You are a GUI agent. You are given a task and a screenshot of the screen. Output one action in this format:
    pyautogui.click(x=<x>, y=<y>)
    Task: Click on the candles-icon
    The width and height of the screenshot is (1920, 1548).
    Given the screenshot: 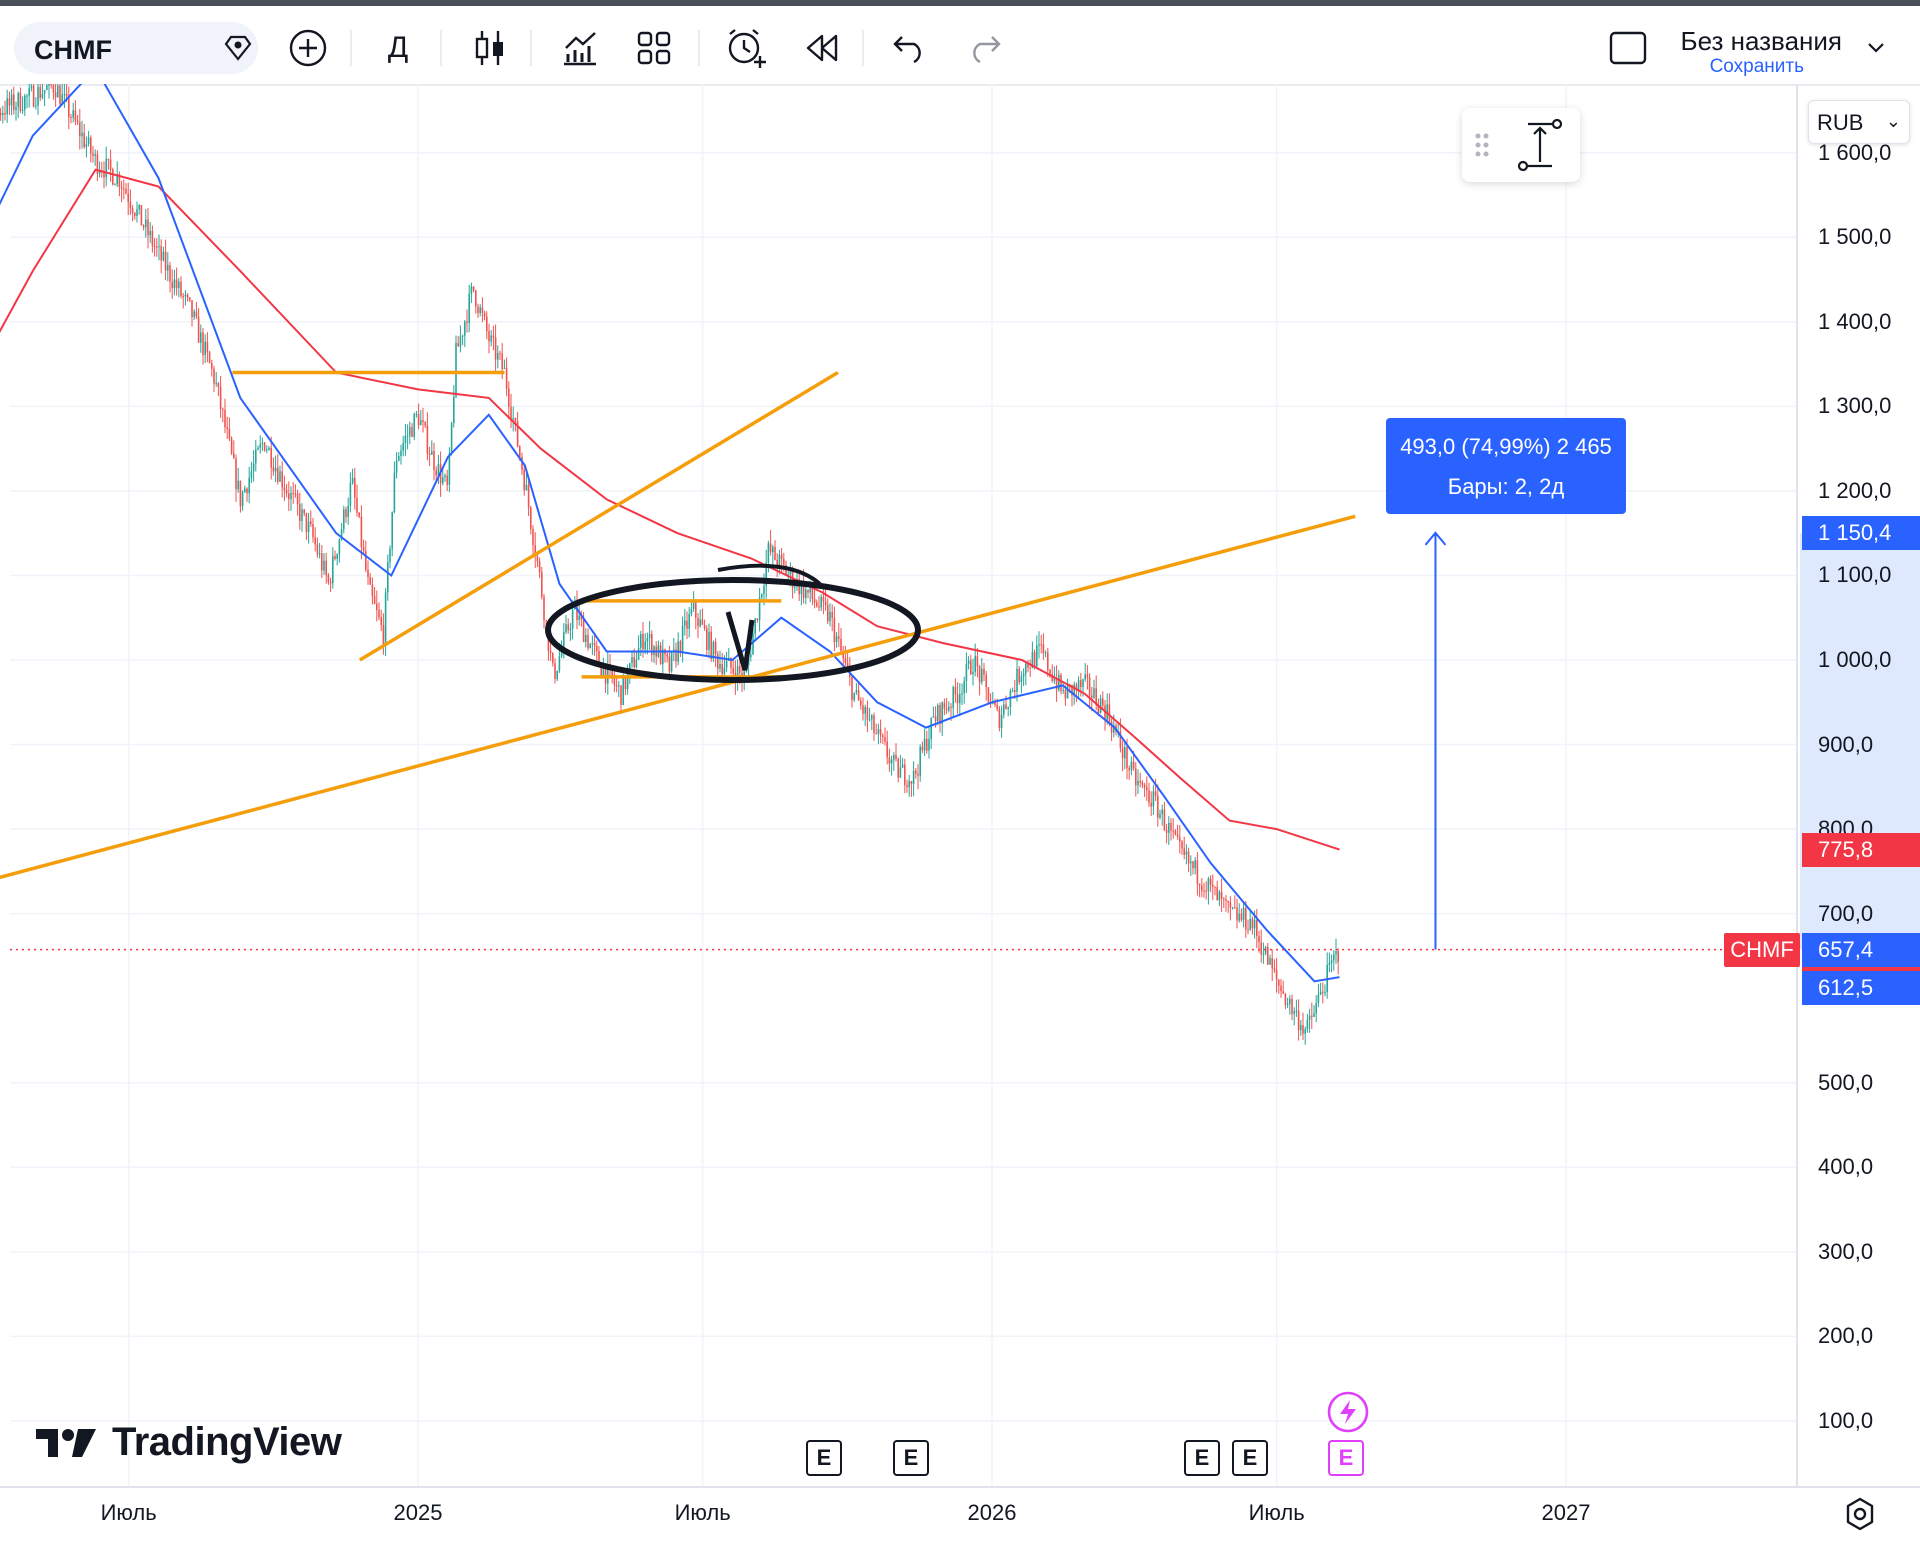 What is the action you would take?
    pyautogui.click(x=490, y=48)
    